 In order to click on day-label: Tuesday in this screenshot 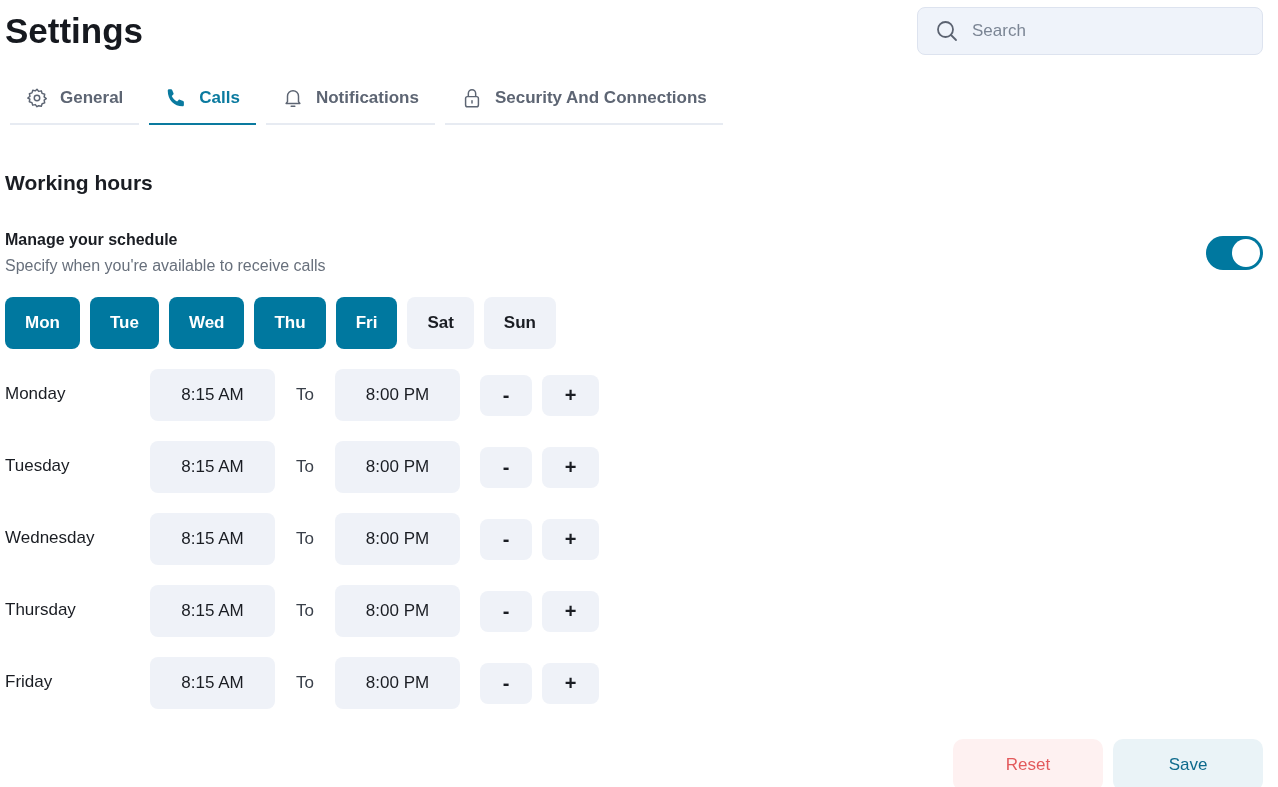, I will do `click(38, 466)`.